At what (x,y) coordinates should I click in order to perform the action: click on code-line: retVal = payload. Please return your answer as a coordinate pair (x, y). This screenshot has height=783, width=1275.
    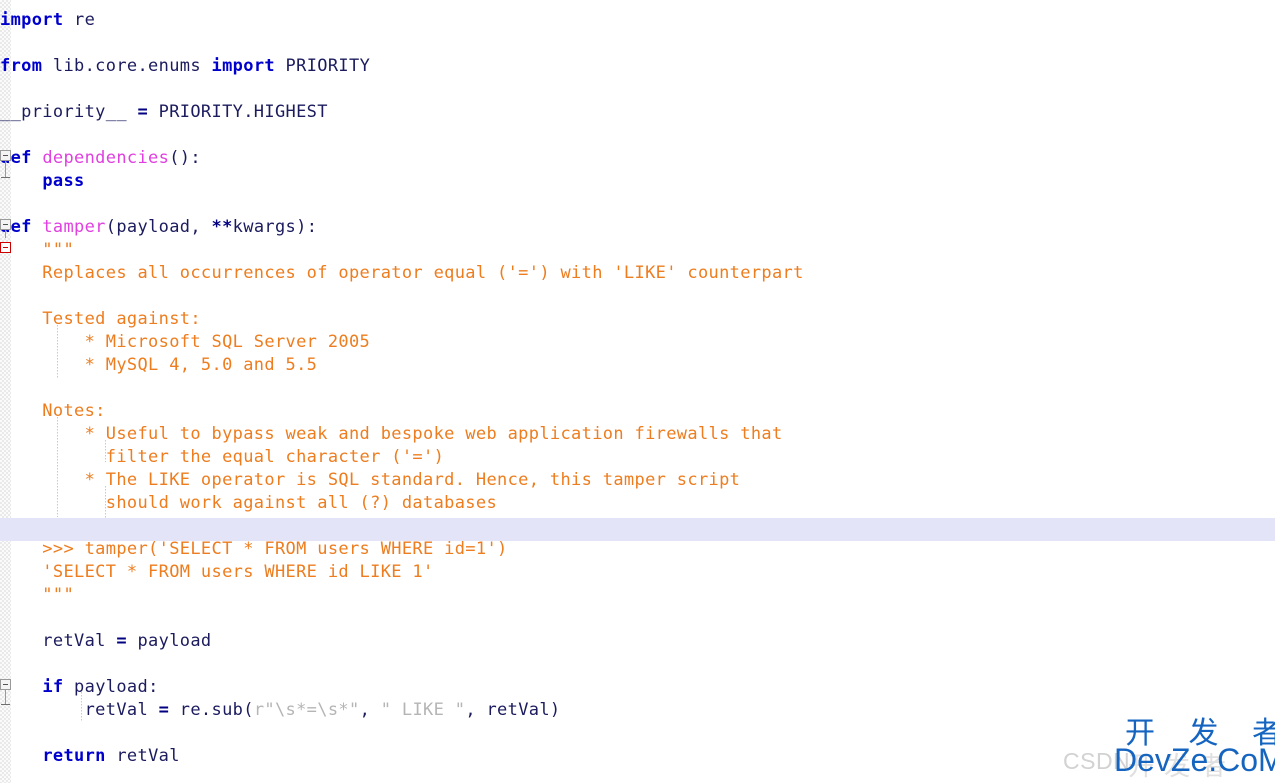
    Looking at the image, I should click on (106, 641).